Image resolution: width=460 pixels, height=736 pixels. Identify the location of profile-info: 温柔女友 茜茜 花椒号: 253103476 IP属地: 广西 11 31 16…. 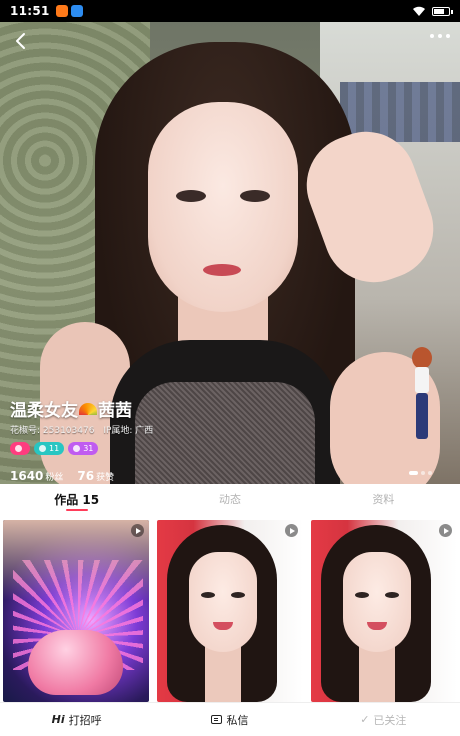
(84, 440).